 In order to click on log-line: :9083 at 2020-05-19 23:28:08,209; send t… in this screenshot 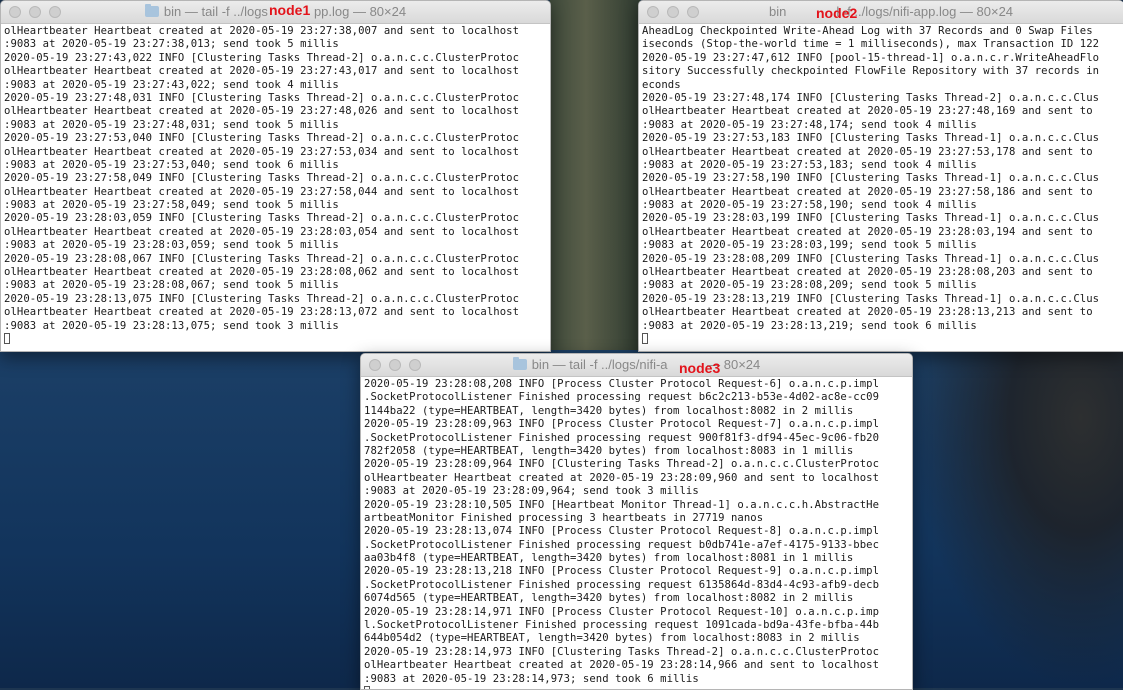, I will do `click(809, 285)`.